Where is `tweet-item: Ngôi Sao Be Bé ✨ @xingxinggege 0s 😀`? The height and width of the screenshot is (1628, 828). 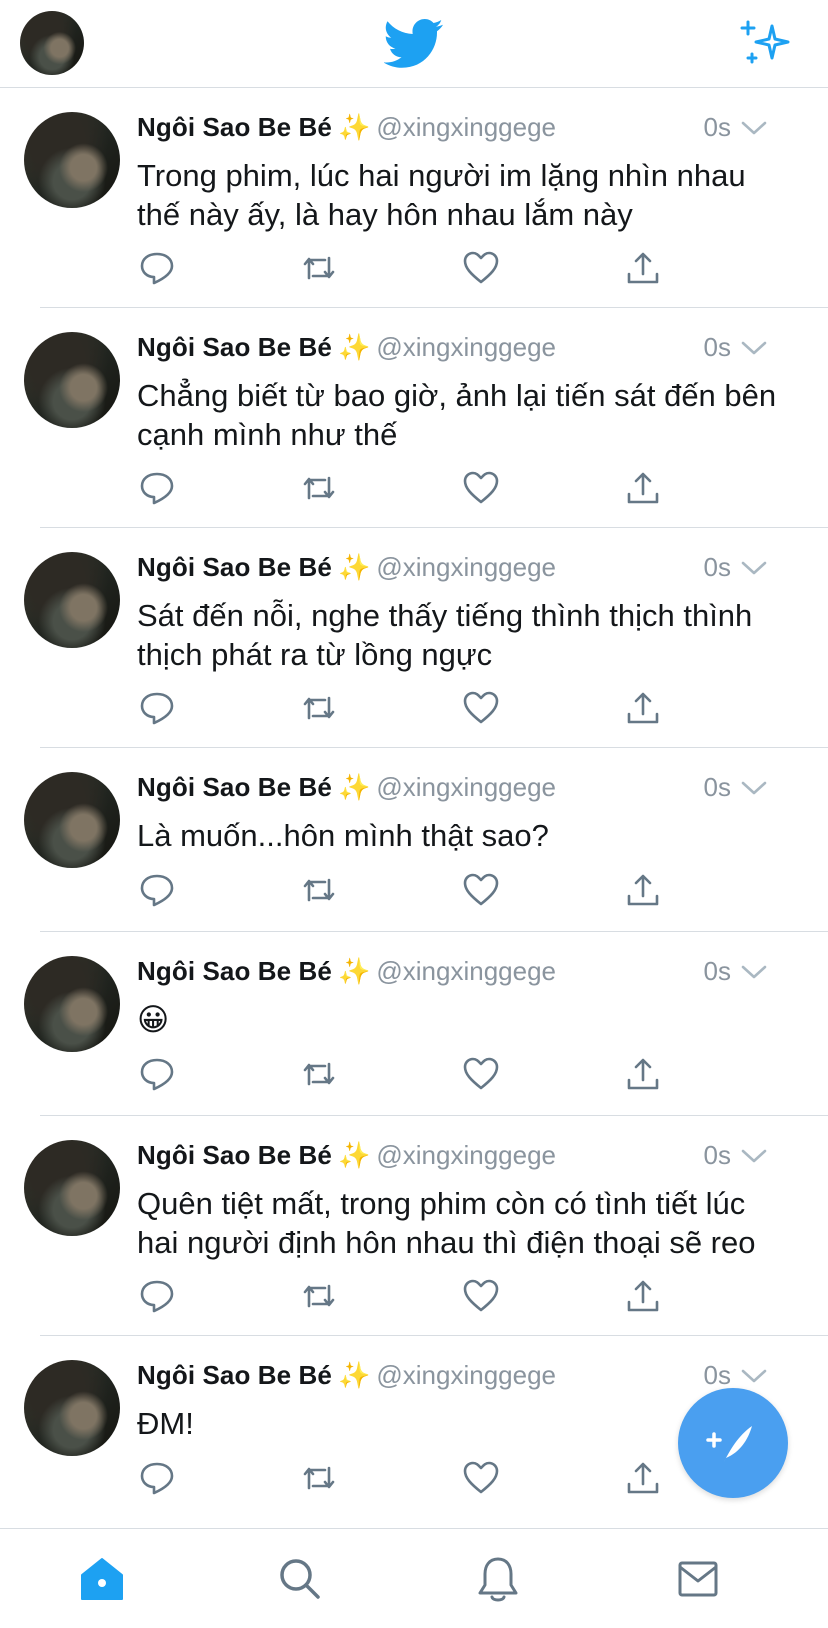 tweet-item: Ngôi Sao Be Bé ✨ @xingxinggege 0s 😀 is located at coordinates (414, 1024).